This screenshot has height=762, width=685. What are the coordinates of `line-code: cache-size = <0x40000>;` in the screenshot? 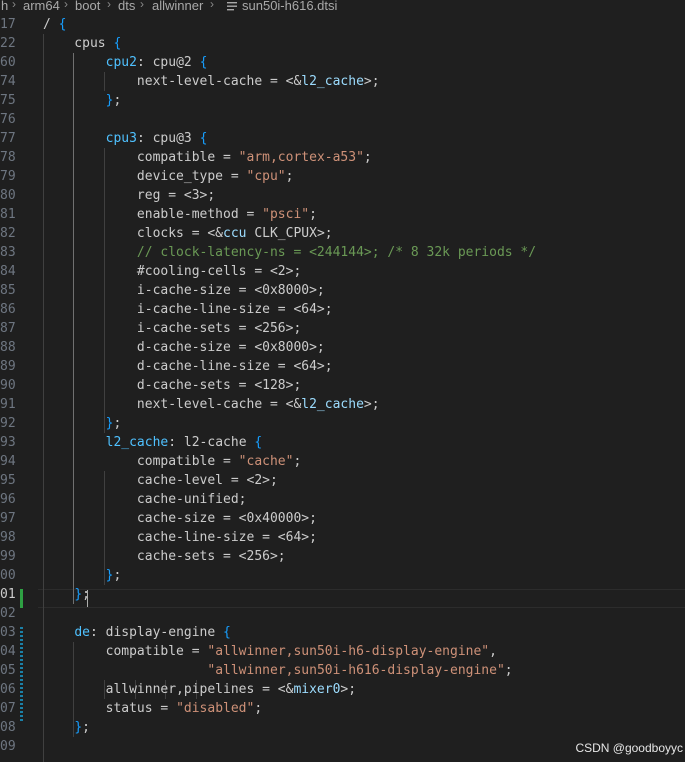 It's located at (180, 518).